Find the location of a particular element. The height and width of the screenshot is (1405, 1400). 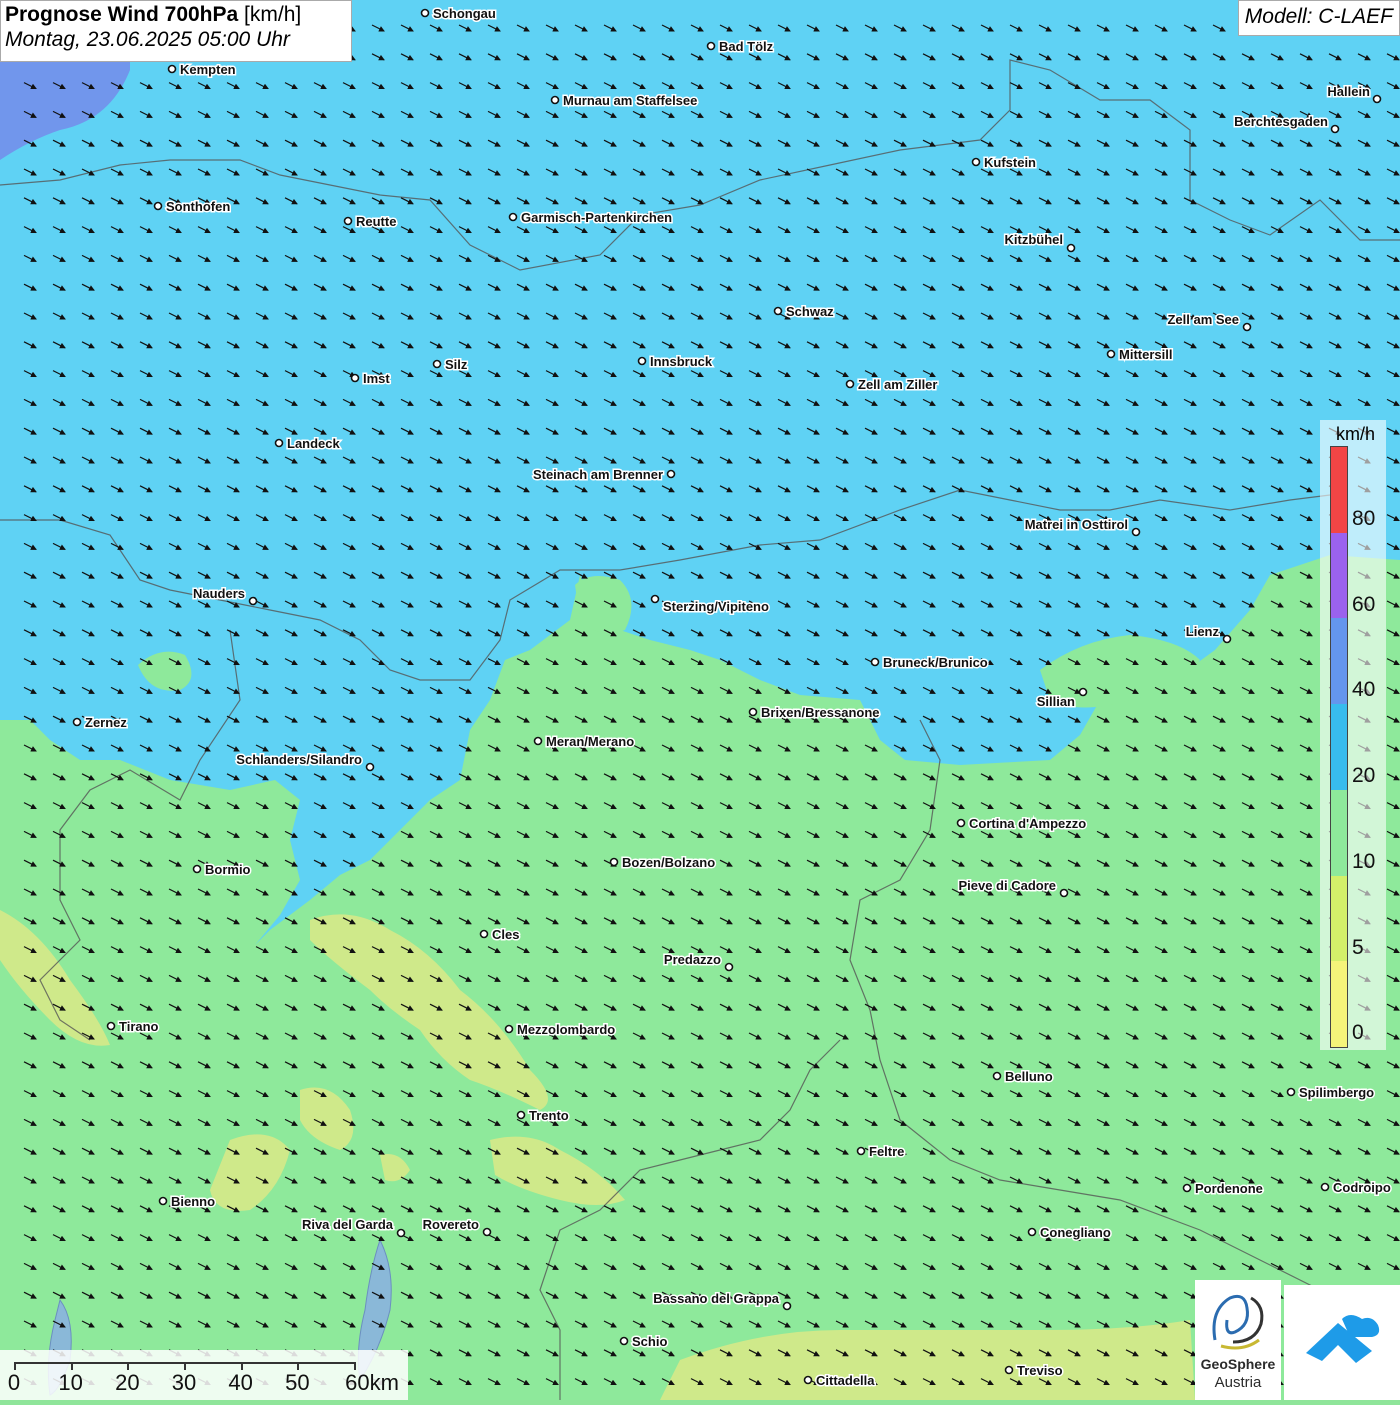

city-label: Zernez is located at coordinates (106, 722).